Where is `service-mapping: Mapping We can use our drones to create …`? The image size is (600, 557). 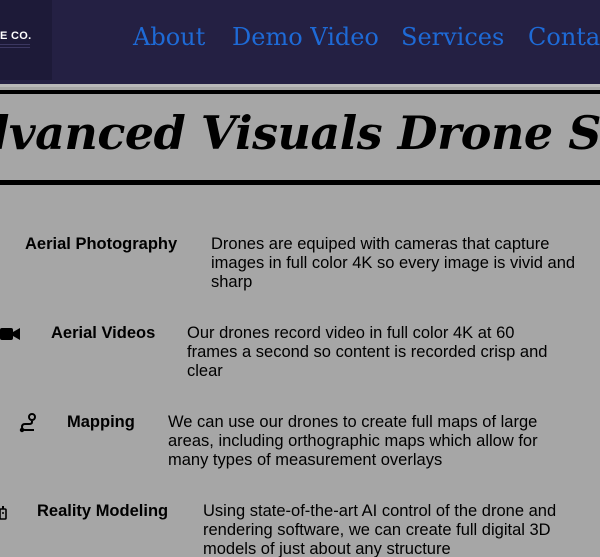 service-mapping: Mapping We can use our drones to create … is located at coordinates (300, 453).